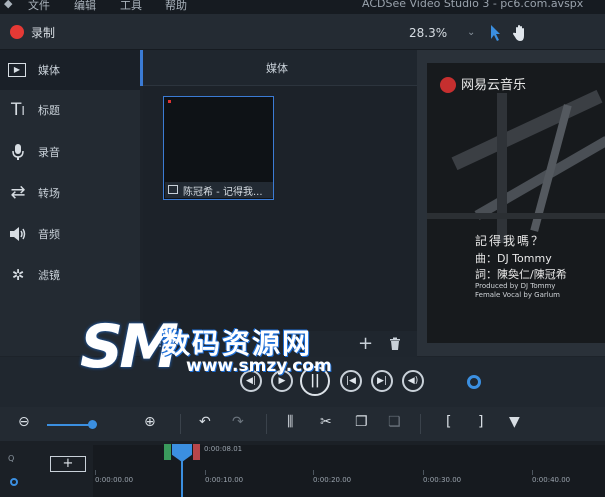  I want to click on menu-file: 文件, so click(39, 6).